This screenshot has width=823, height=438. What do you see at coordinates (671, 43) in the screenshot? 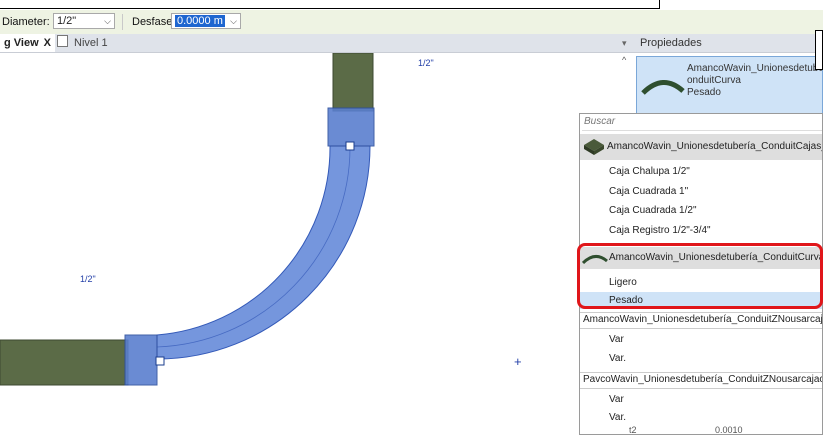
I see `properties-title: Propiedades` at bounding box center [671, 43].